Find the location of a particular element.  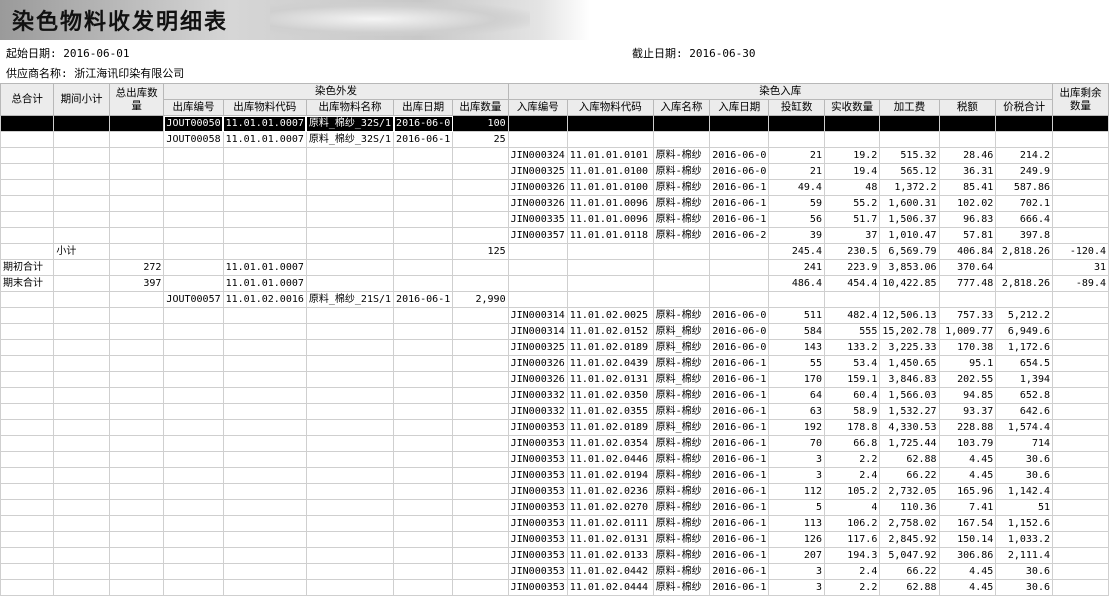

cell-vat-count: 192 is located at coordinates (796, 427).